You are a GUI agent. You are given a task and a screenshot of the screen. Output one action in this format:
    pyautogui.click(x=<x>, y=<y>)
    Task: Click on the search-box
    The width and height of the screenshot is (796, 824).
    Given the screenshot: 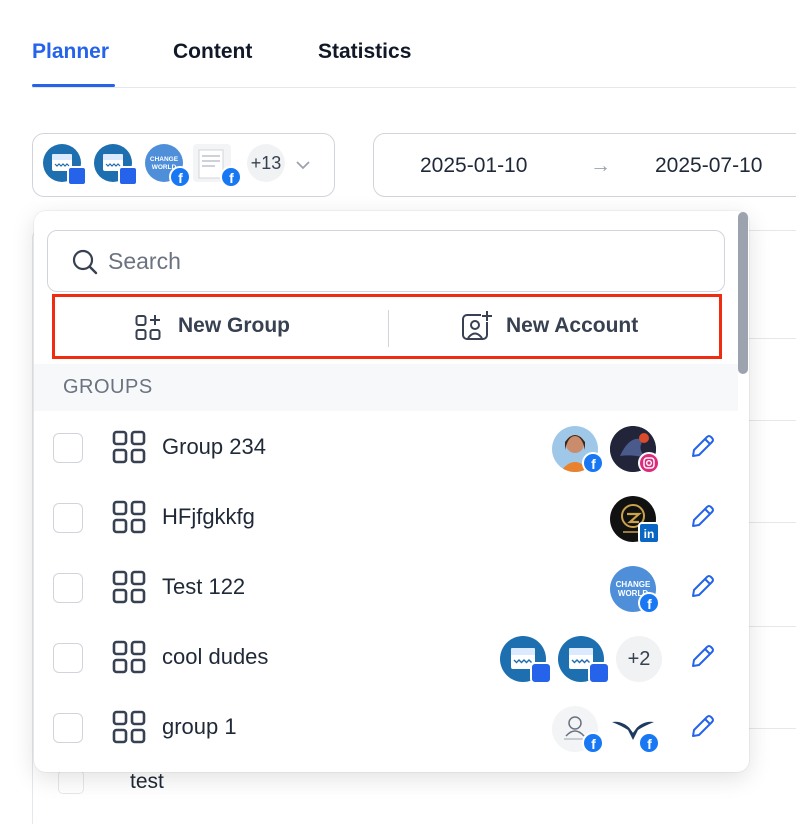 What is the action you would take?
    pyautogui.click(x=386, y=261)
    